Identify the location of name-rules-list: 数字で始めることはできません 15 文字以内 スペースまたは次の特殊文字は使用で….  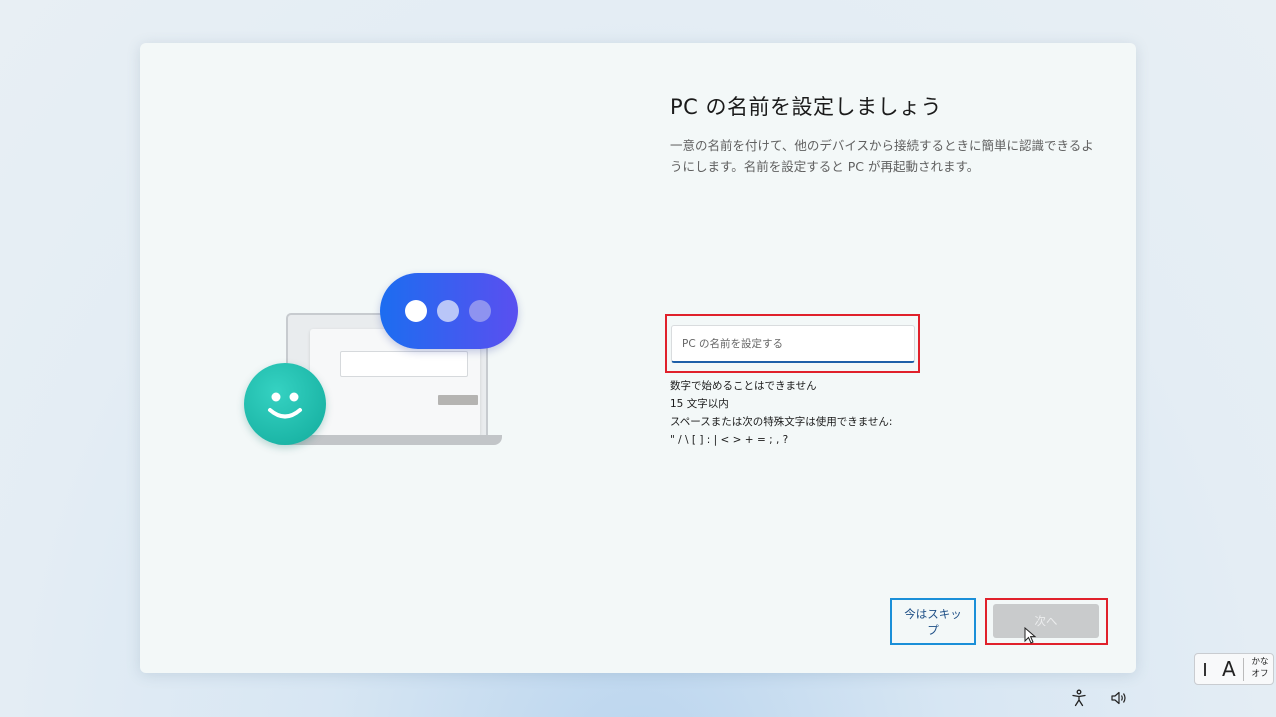
(781, 413).